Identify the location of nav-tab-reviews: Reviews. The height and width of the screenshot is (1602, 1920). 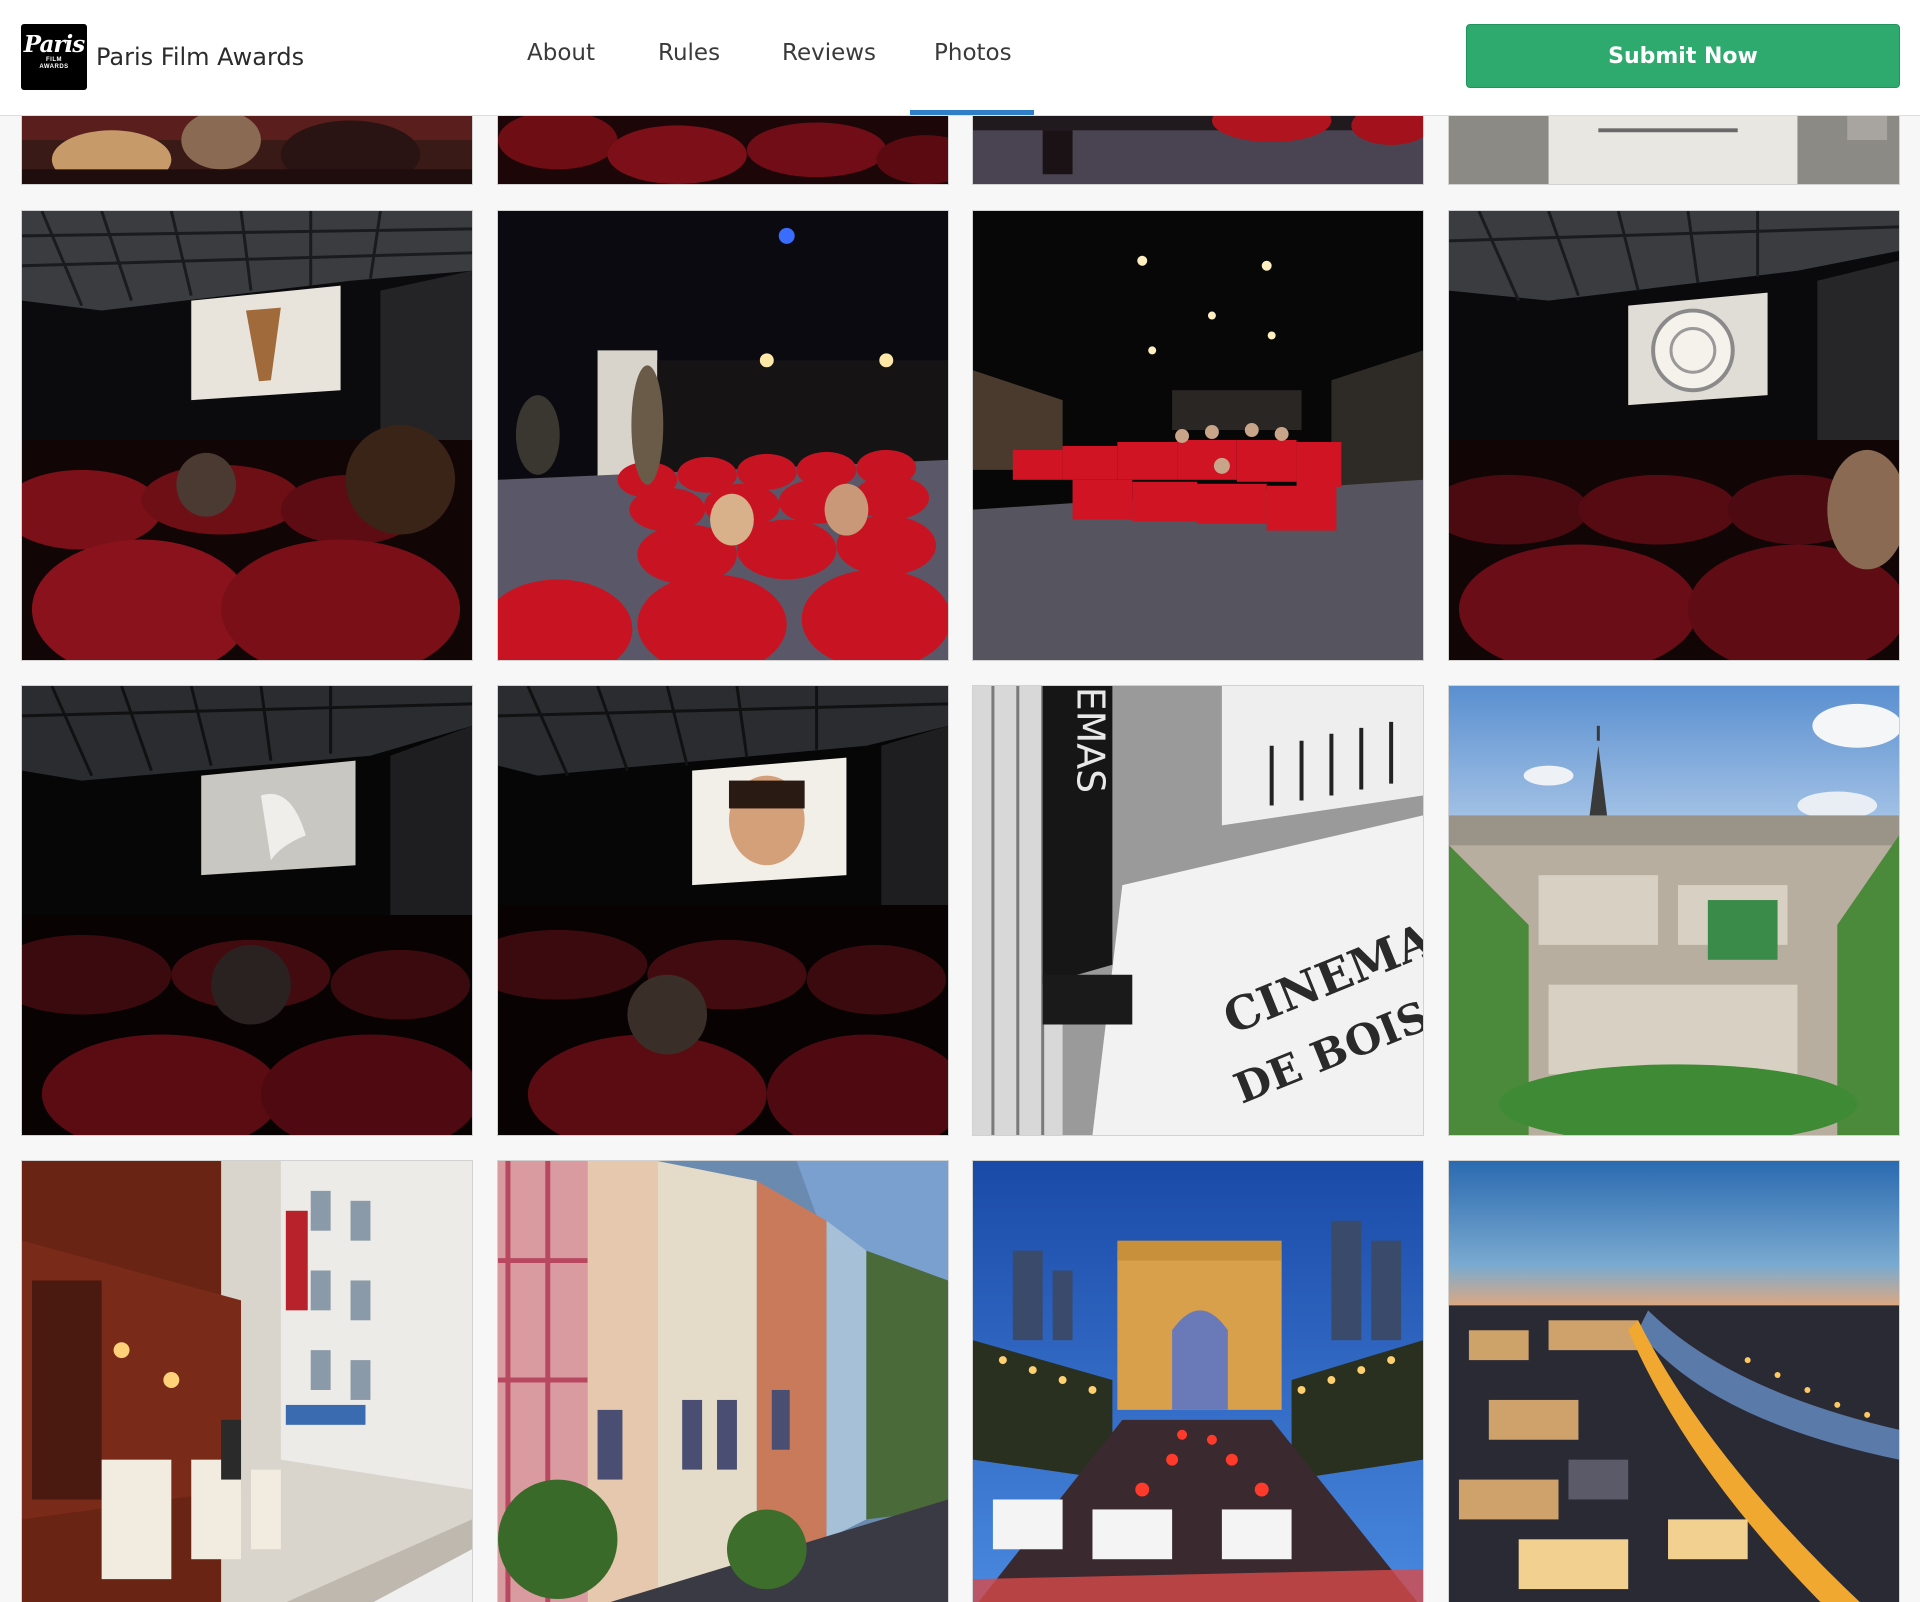
(829, 53).